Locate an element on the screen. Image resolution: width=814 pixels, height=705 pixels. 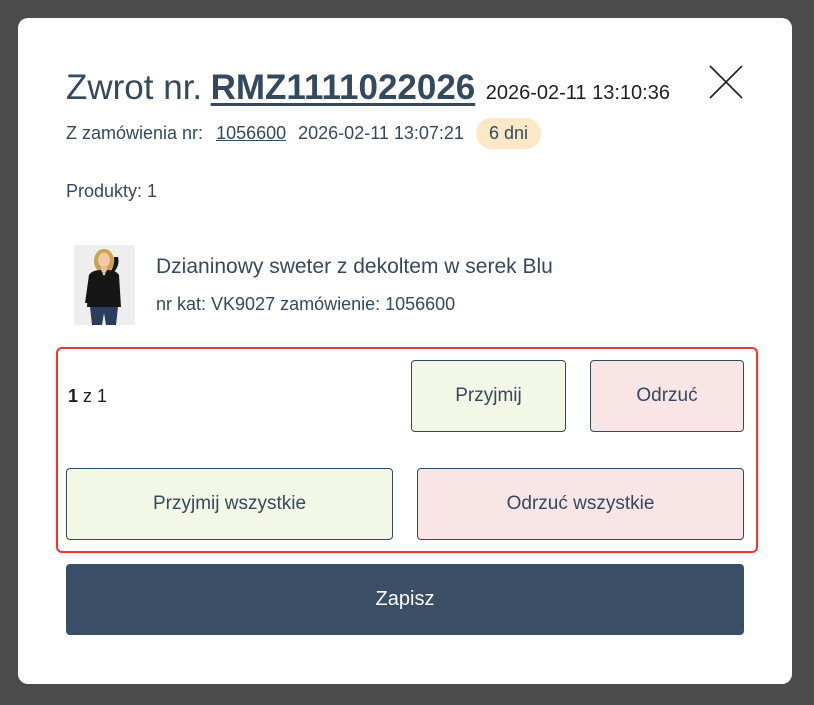
save-button-label: Zapisz is located at coordinates (405, 599).